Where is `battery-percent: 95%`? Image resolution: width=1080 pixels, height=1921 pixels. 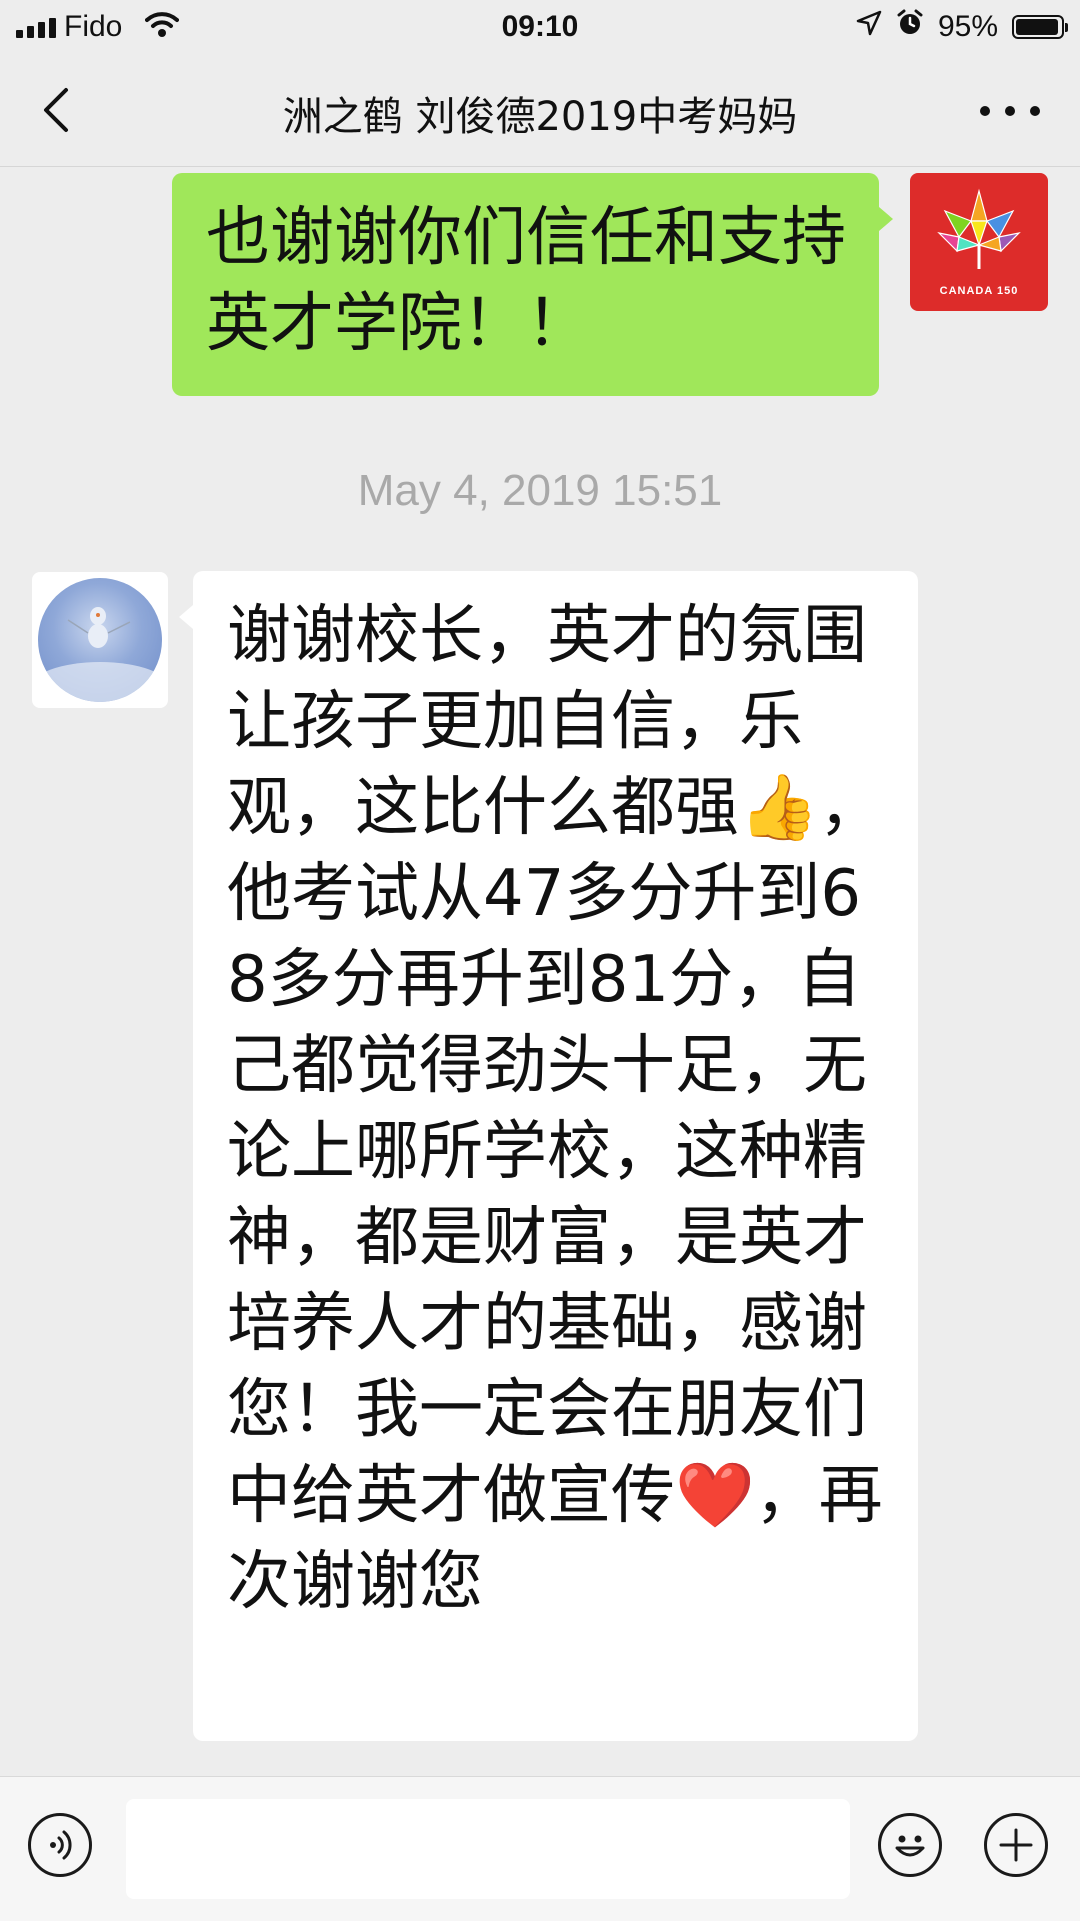
battery-percent: 95% is located at coordinates (967, 26).